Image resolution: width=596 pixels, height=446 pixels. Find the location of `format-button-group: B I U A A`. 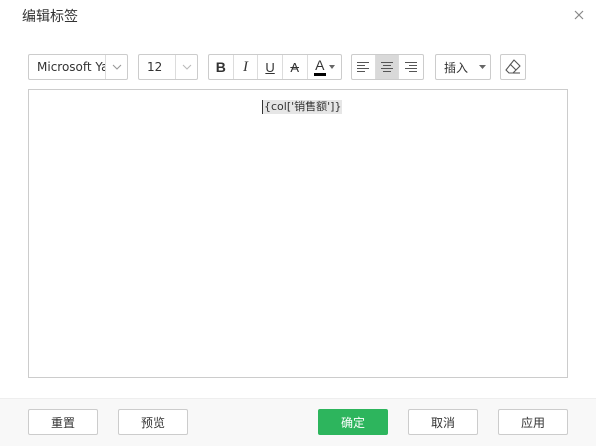

format-button-group: B I U A A is located at coordinates (275, 67).